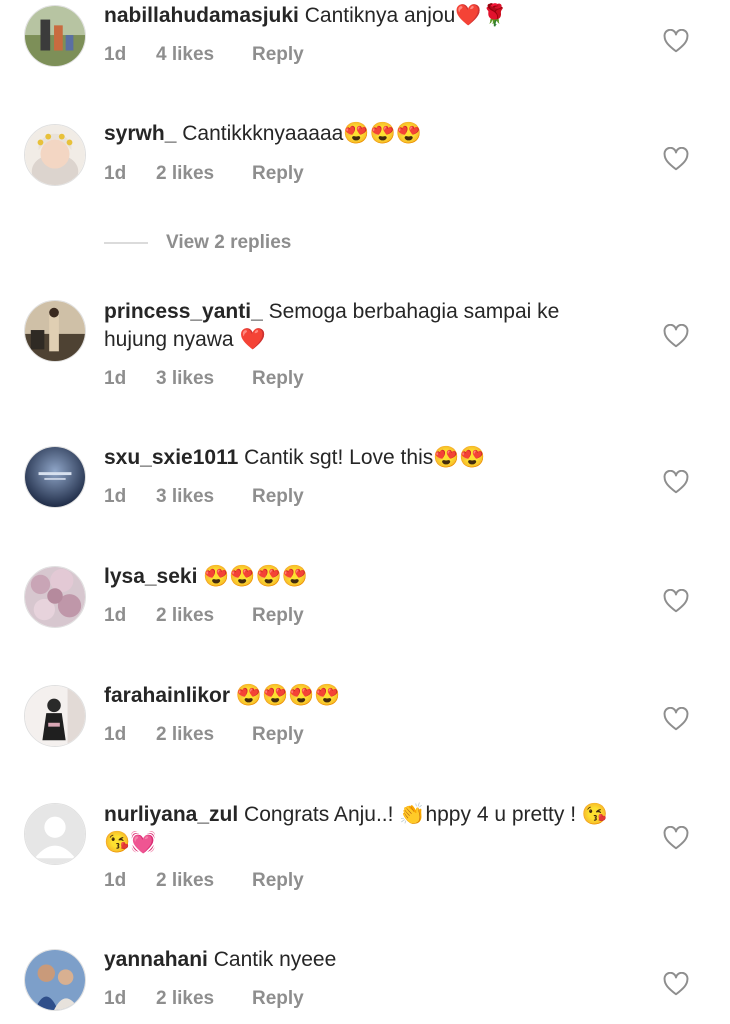  I want to click on comment-username: farahainlikor, so click(167, 695).